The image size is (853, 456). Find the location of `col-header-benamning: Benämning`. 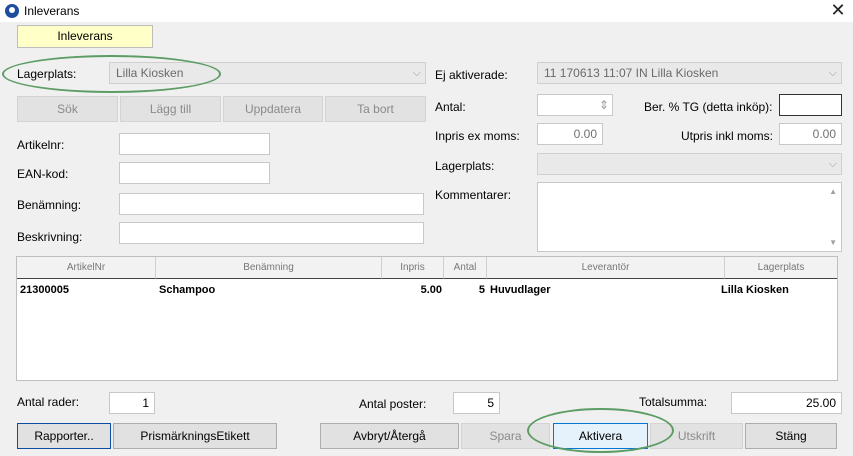

col-header-benamning: Benämning is located at coordinates (269, 268).